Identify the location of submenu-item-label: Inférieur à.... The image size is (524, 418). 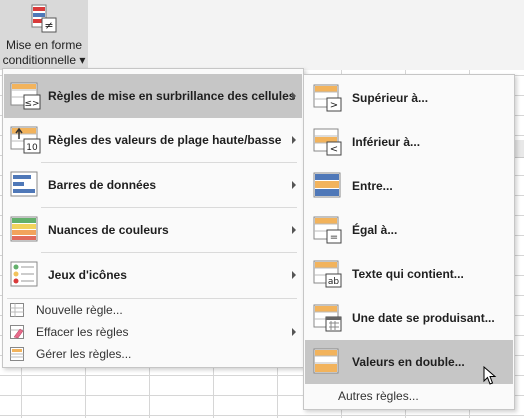
(386, 142).